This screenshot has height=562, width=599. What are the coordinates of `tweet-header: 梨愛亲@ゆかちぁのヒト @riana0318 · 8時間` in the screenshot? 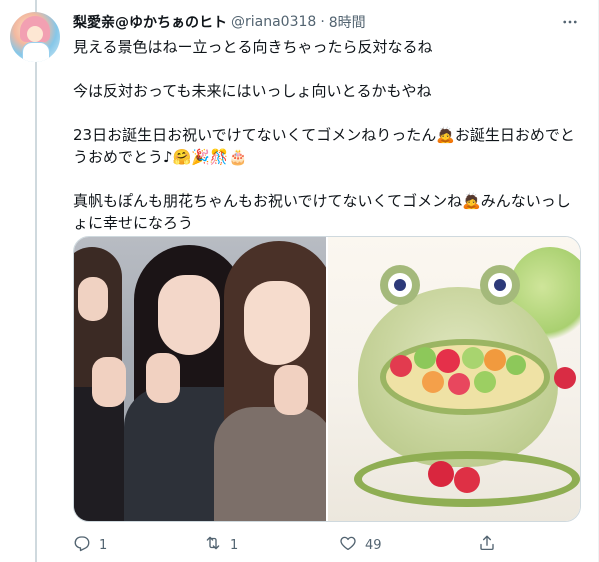 It's located at (219, 22).